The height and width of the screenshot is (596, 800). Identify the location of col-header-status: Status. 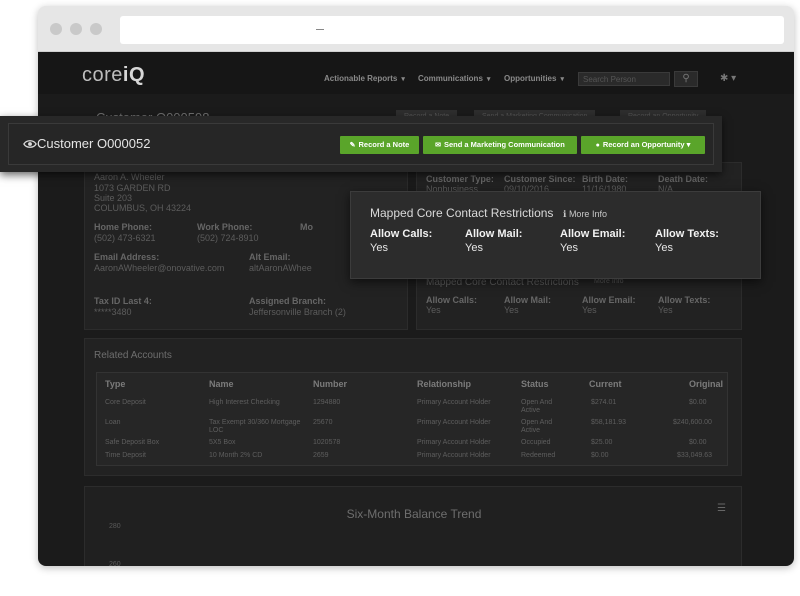
(535, 384).